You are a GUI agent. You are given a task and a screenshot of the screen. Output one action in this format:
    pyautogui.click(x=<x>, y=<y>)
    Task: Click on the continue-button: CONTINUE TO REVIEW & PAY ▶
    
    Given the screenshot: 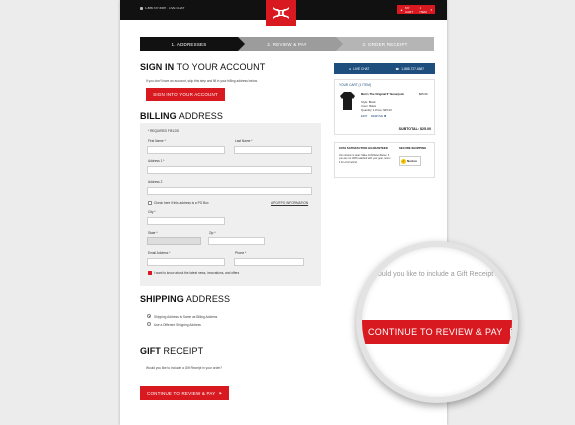 What is the action you would take?
    pyautogui.click(x=184, y=393)
    